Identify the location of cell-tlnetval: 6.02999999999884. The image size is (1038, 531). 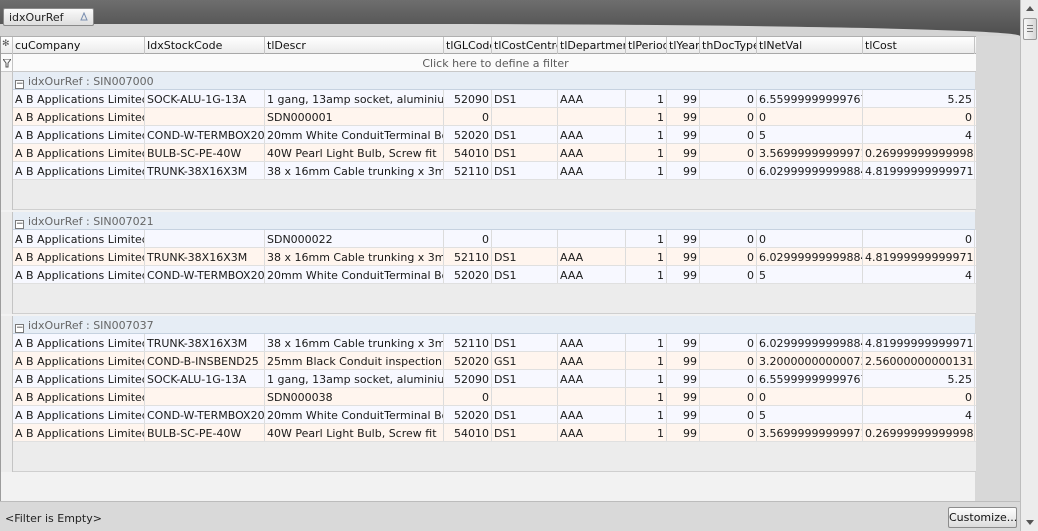
(810, 256).